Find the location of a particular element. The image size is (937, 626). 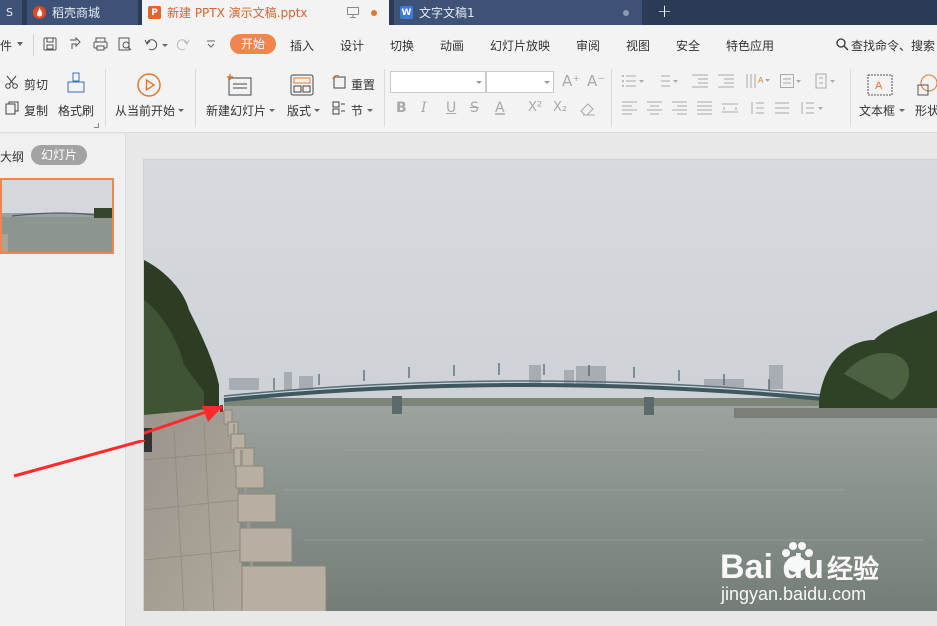

scissors-icon is located at coordinates (12, 83).